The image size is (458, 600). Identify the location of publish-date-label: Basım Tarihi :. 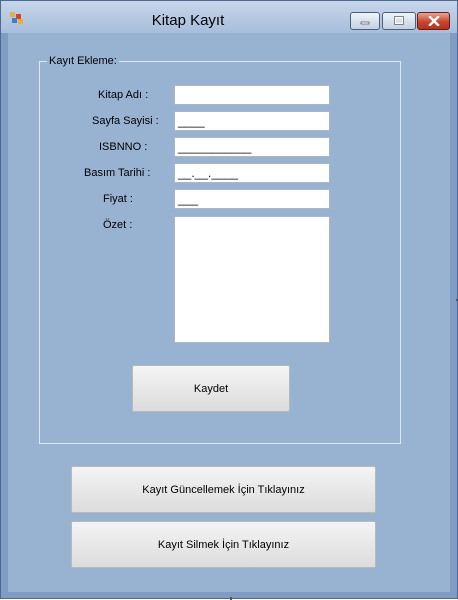
(117, 173).